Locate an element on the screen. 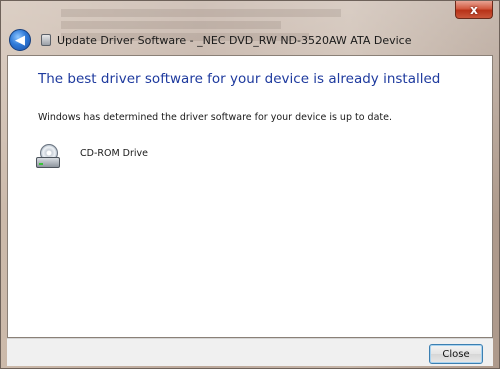  back-arrow-icon: ◀ is located at coordinates (20, 40).